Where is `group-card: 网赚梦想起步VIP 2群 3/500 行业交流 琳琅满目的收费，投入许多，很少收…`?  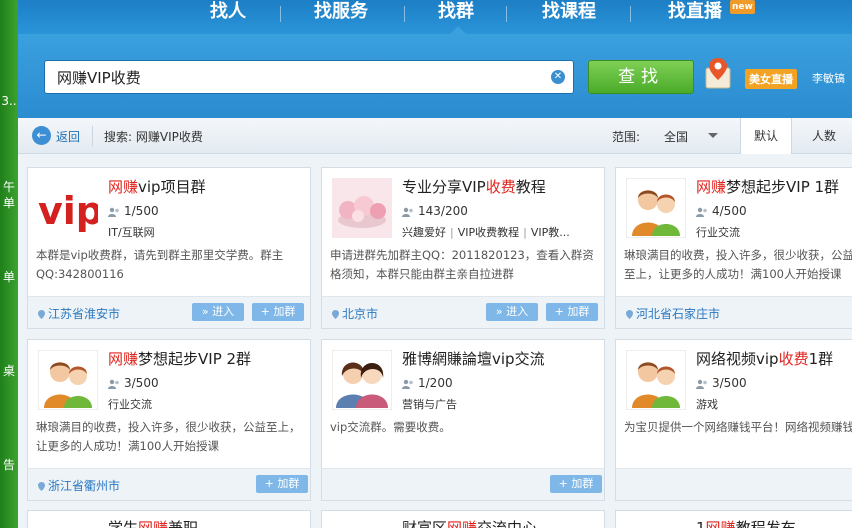
group-card: 网赚梦想起步VIP 2群 3/500 行业交流 琳琅满目的收费，投入许多，很少收… is located at coordinates (169, 420).